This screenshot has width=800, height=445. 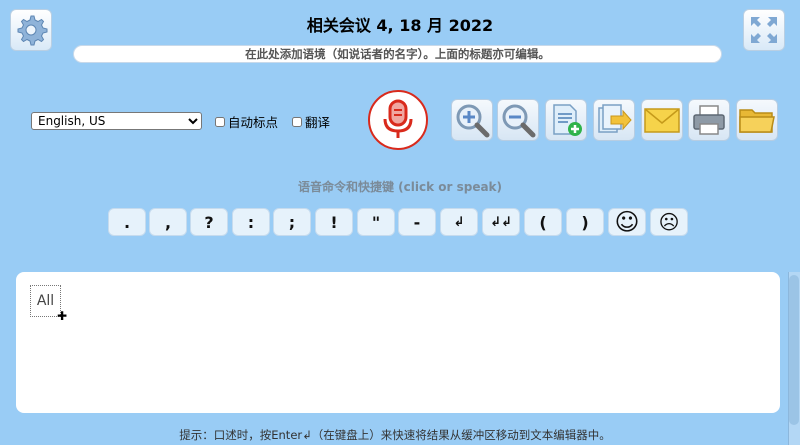 What do you see at coordinates (397, 54) in the screenshot?
I see `context-input: 在此处添加语境（如说话者的名字）。上面的标题亦可编辑。` at bounding box center [397, 54].